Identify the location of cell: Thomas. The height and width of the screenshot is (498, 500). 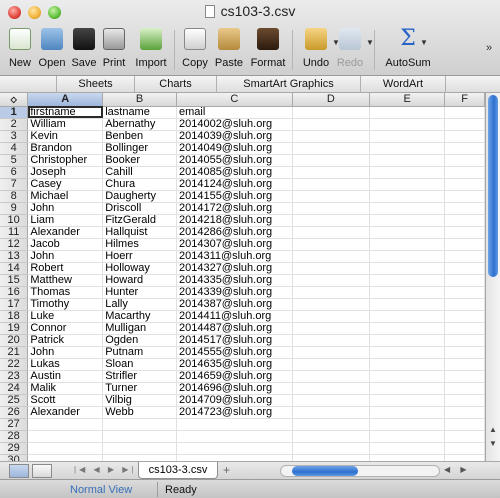
(65, 292).